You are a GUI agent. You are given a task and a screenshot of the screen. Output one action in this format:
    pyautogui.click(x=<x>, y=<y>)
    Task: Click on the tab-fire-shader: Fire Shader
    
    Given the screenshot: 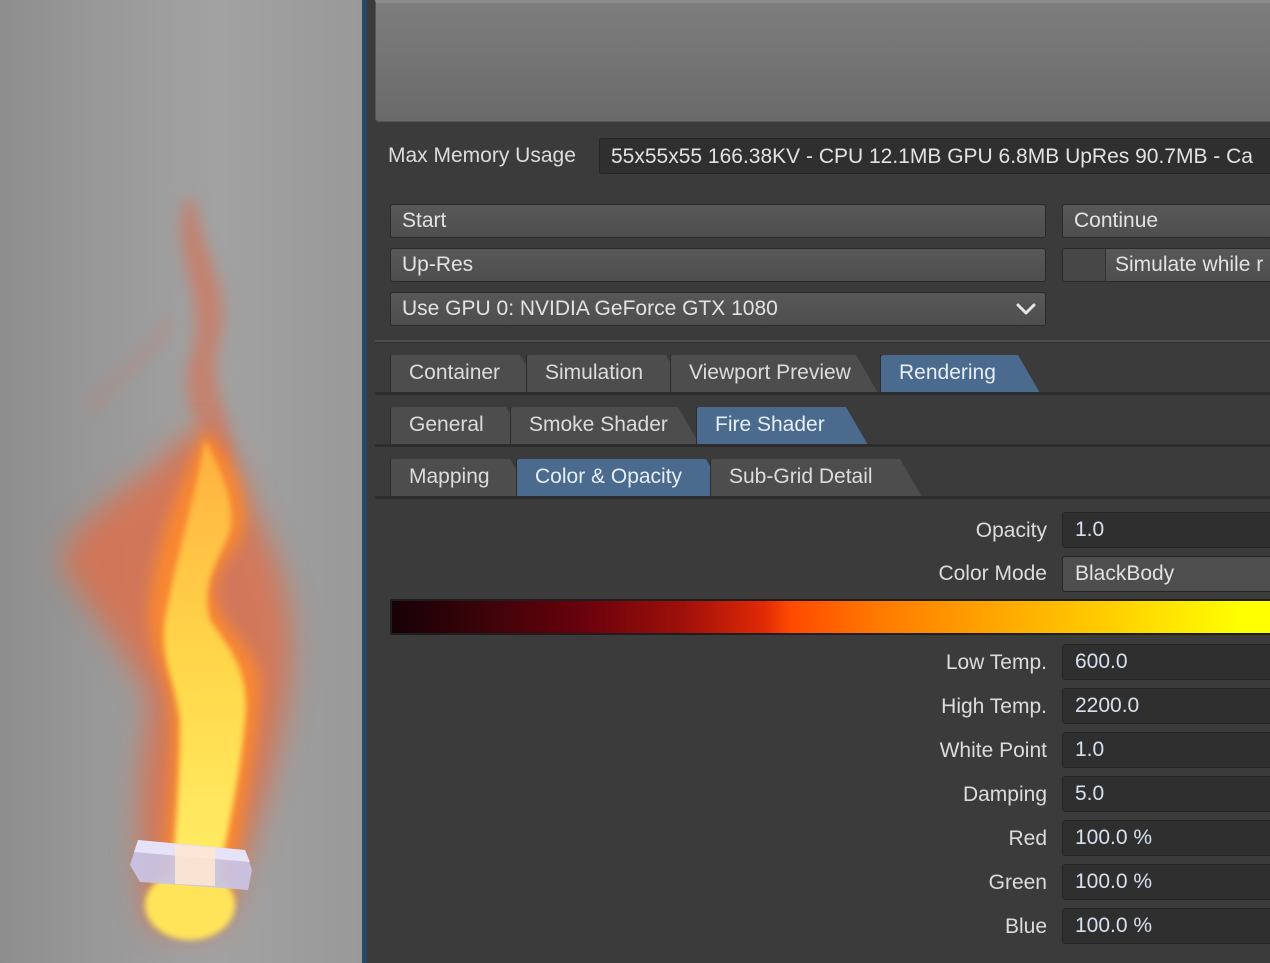 What is the action you would take?
    pyautogui.click(x=782, y=426)
    